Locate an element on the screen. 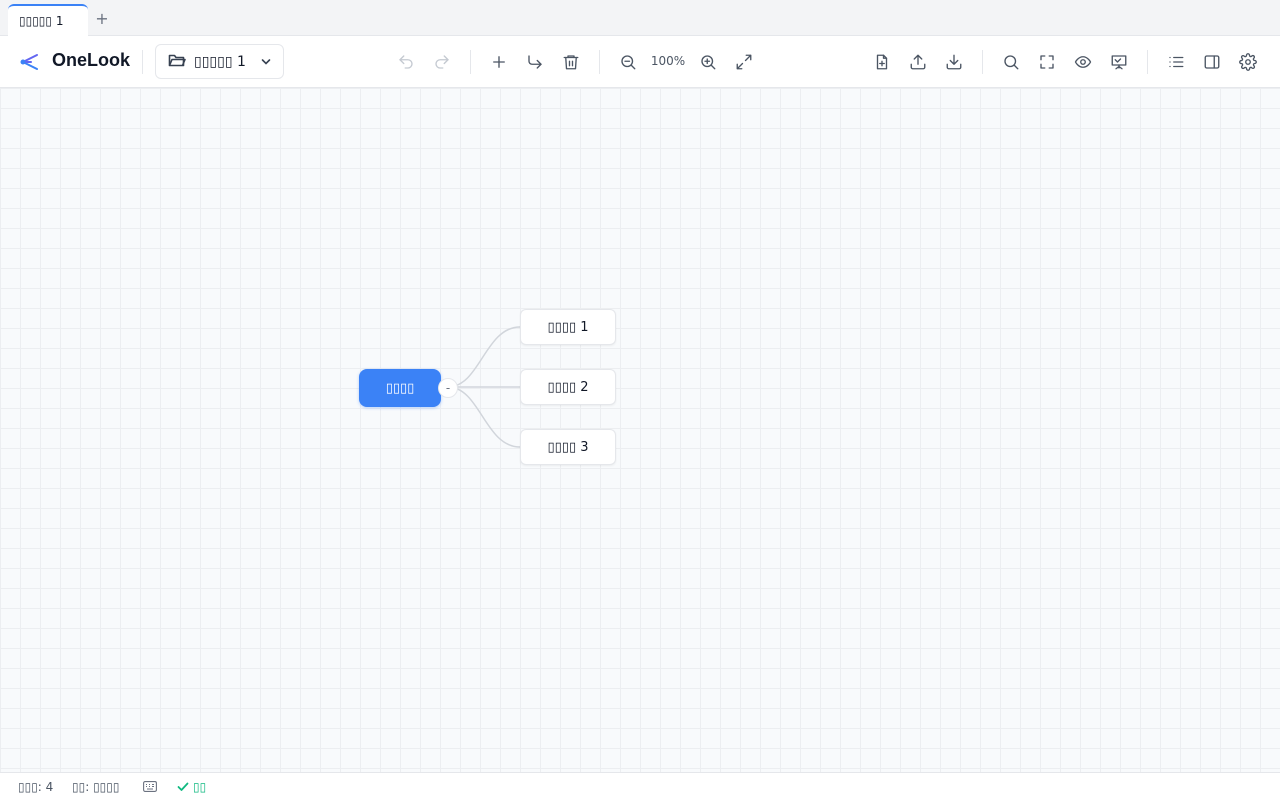  fit-view-button is located at coordinates (744, 62).